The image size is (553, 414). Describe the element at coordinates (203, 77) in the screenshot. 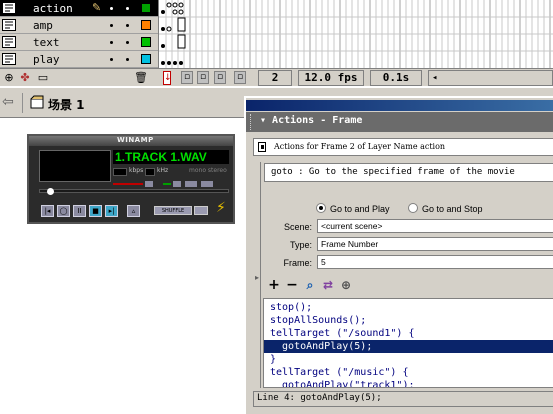

I see `onion-skin-button: ▫` at that location.